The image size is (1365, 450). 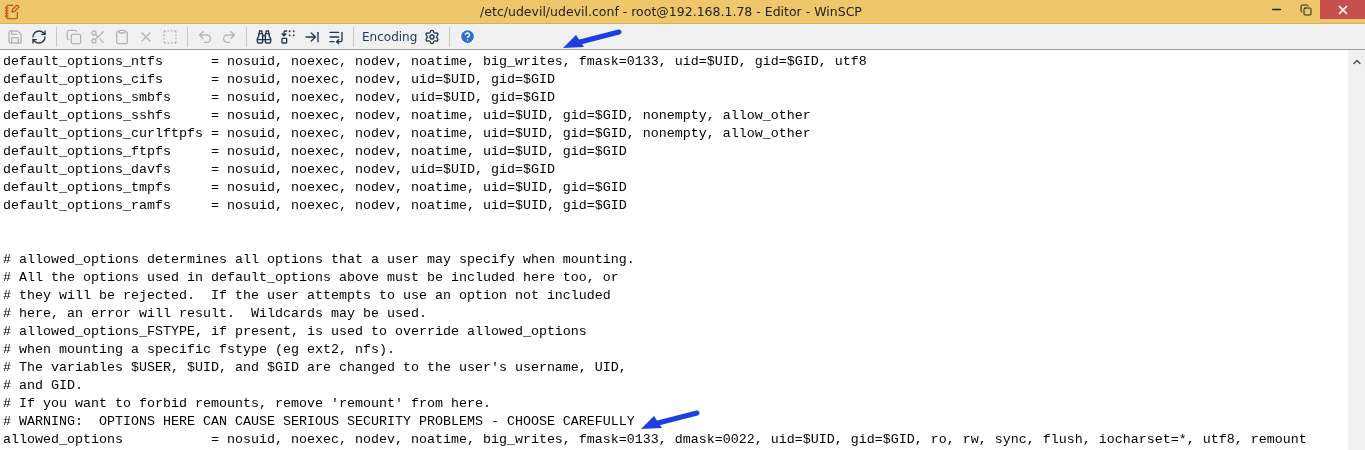 What do you see at coordinates (279, 97) in the screenshot?
I see `code-line: default_options_smbfs = nosuid, noexec, nodev, uid=$UID, gid=$GID` at bounding box center [279, 97].